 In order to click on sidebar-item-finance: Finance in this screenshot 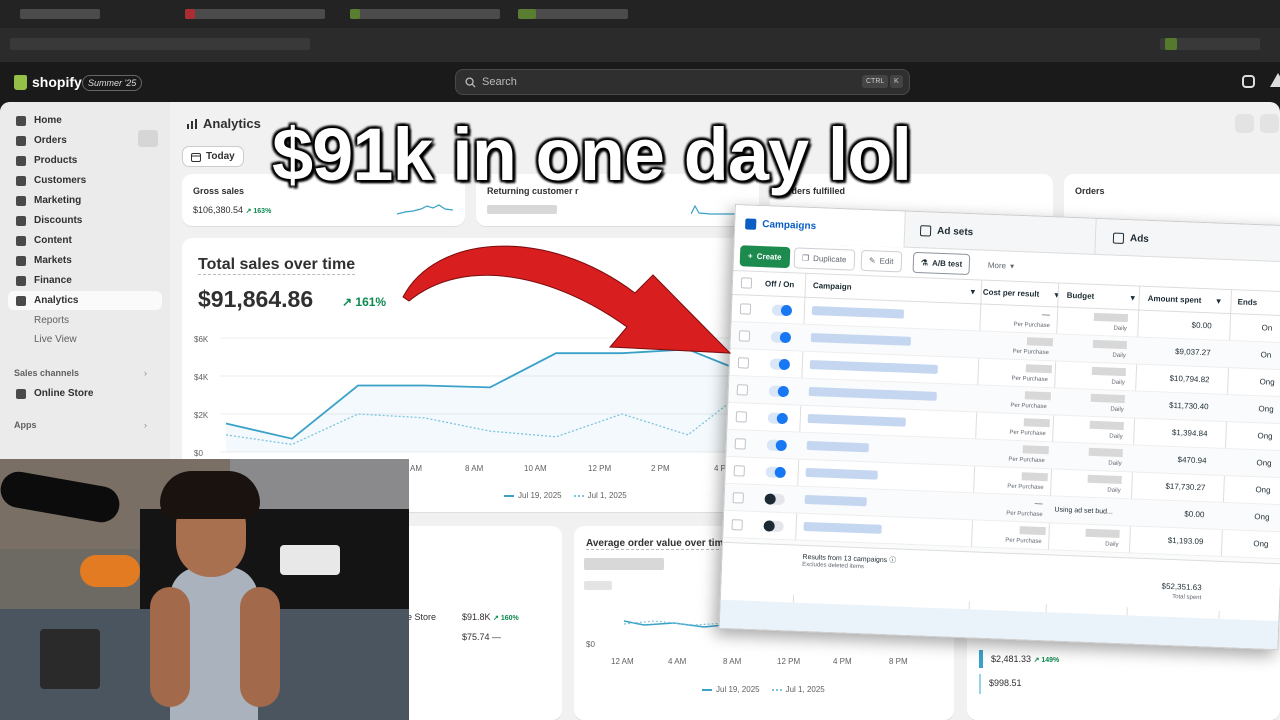, I will do `click(85, 280)`.